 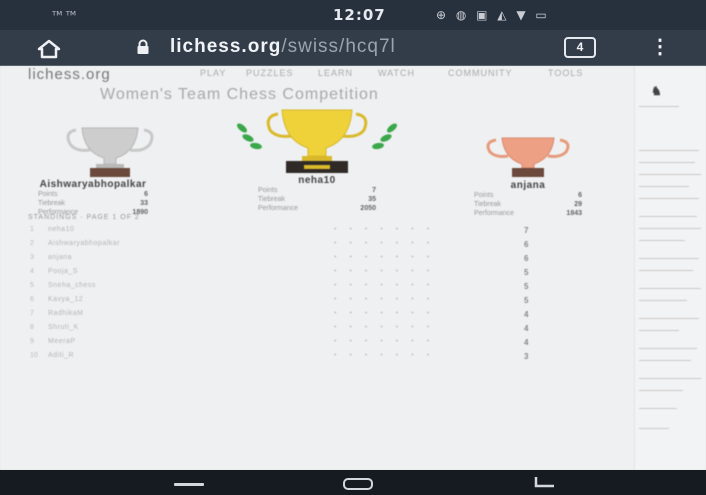 I want to click on silver-trophy-icon, so click(x=110, y=152).